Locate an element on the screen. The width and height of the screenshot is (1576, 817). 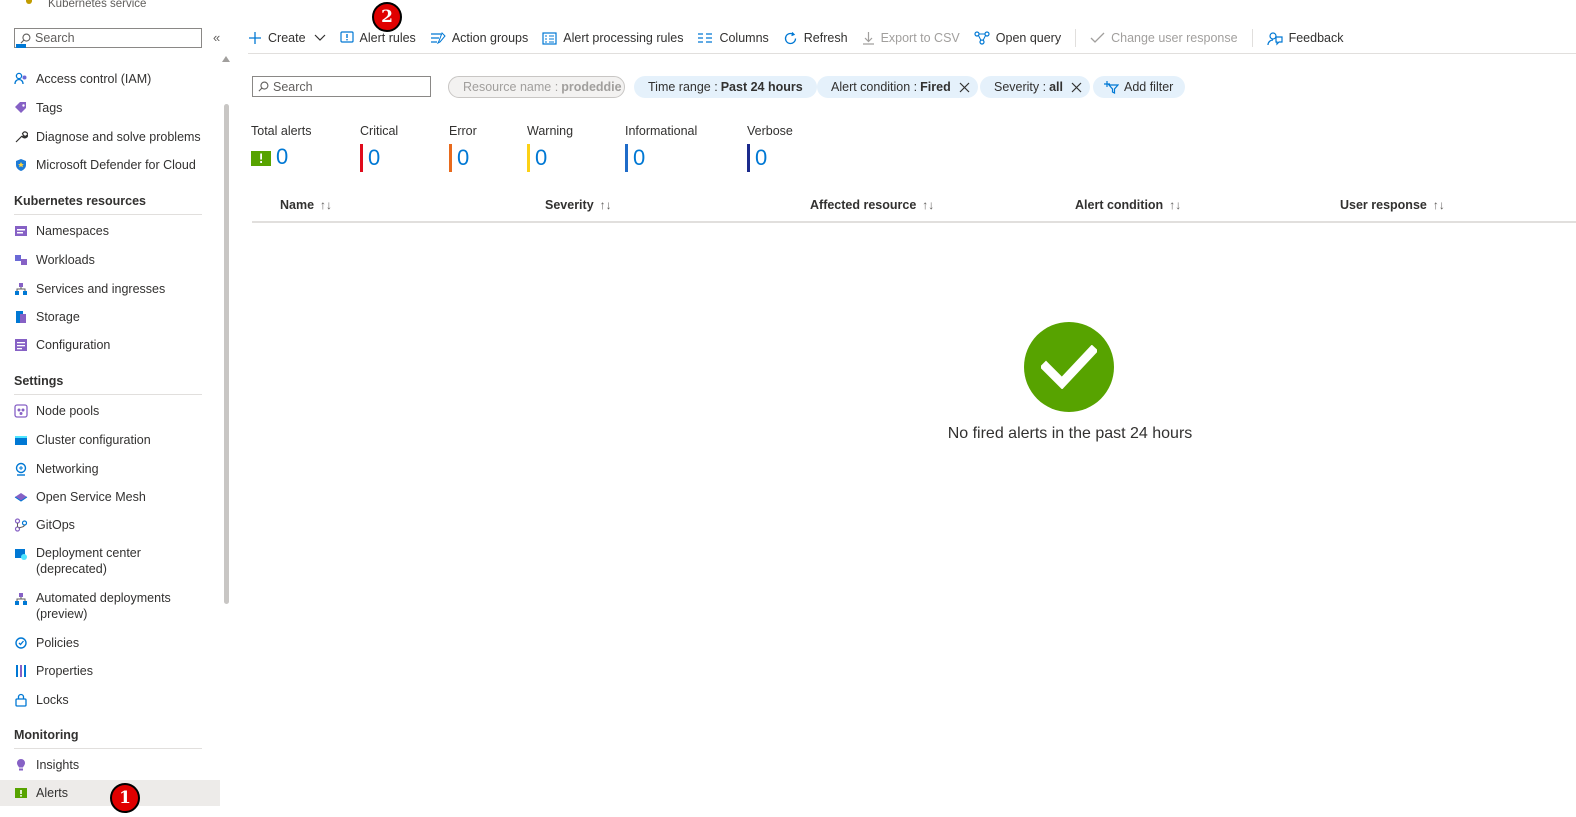
create-button: Create is located at coordinates (287, 38).